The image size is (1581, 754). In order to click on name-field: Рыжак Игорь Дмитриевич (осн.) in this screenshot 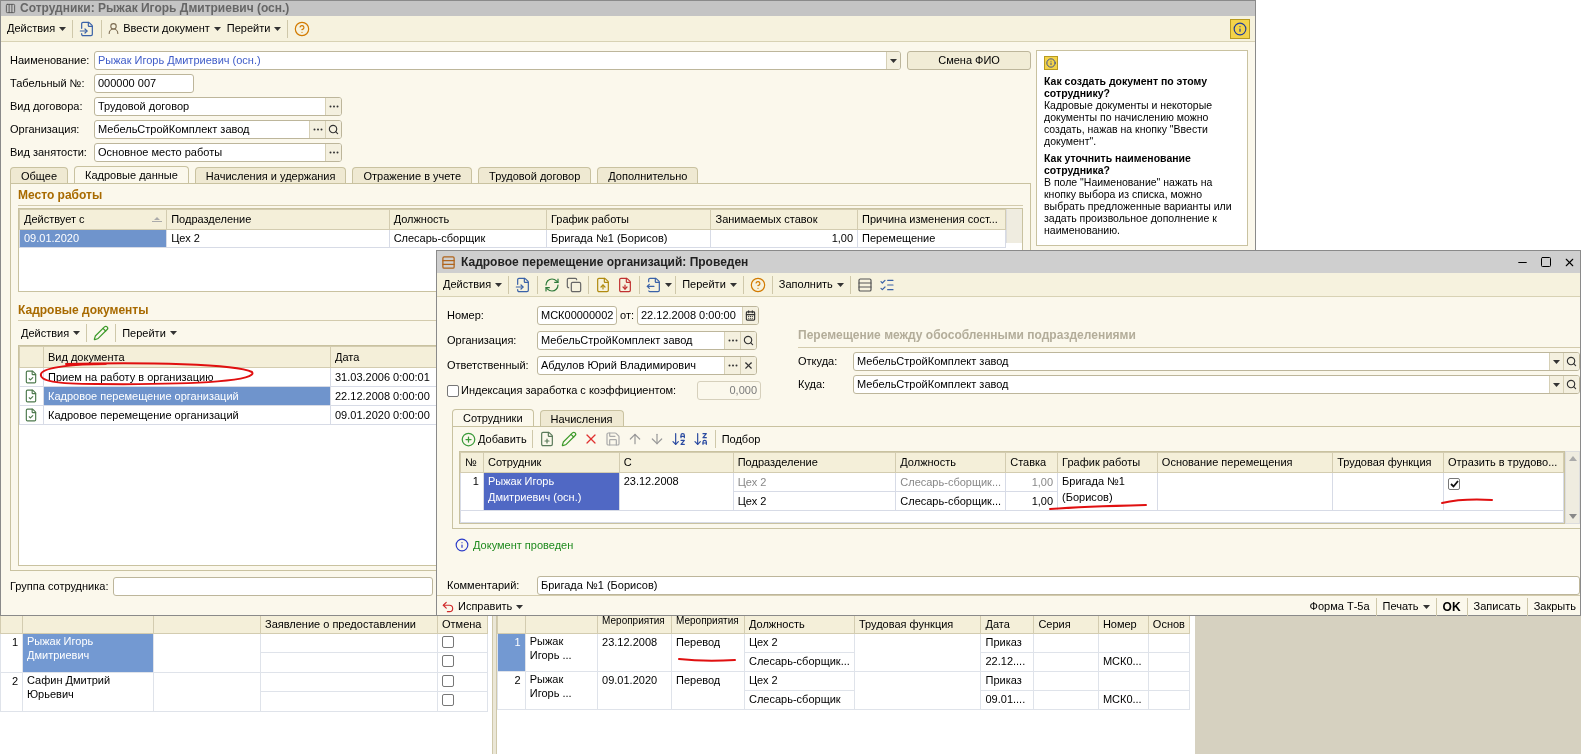, I will do `click(497, 60)`.